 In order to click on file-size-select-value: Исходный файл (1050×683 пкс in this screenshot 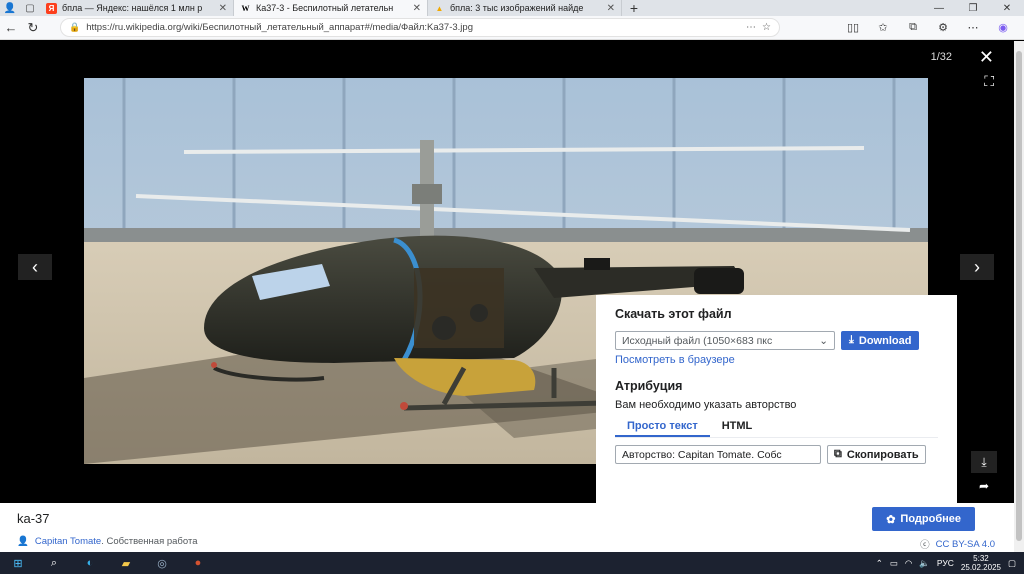, I will do `click(697, 340)`.